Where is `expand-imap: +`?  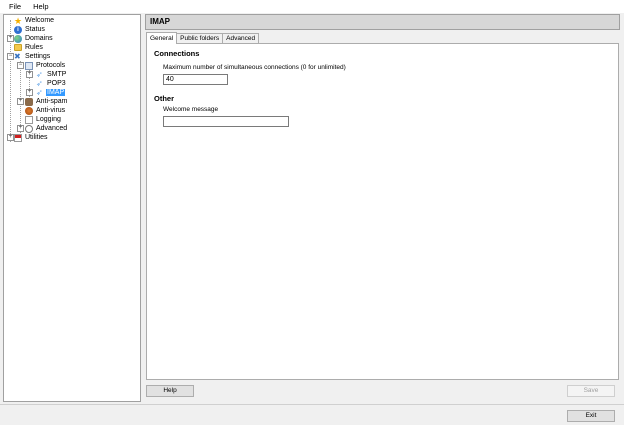 expand-imap: + is located at coordinates (29, 92).